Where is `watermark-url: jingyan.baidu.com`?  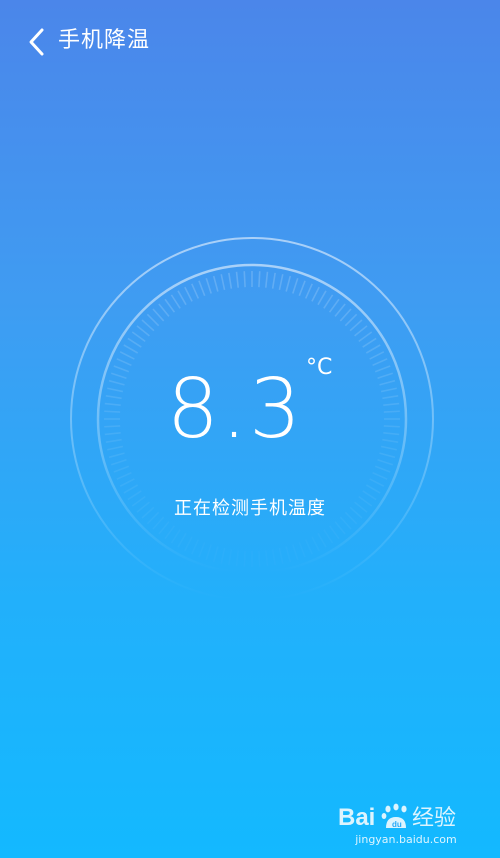 watermark-url: jingyan.baidu.com is located at coordinates (406, 839).